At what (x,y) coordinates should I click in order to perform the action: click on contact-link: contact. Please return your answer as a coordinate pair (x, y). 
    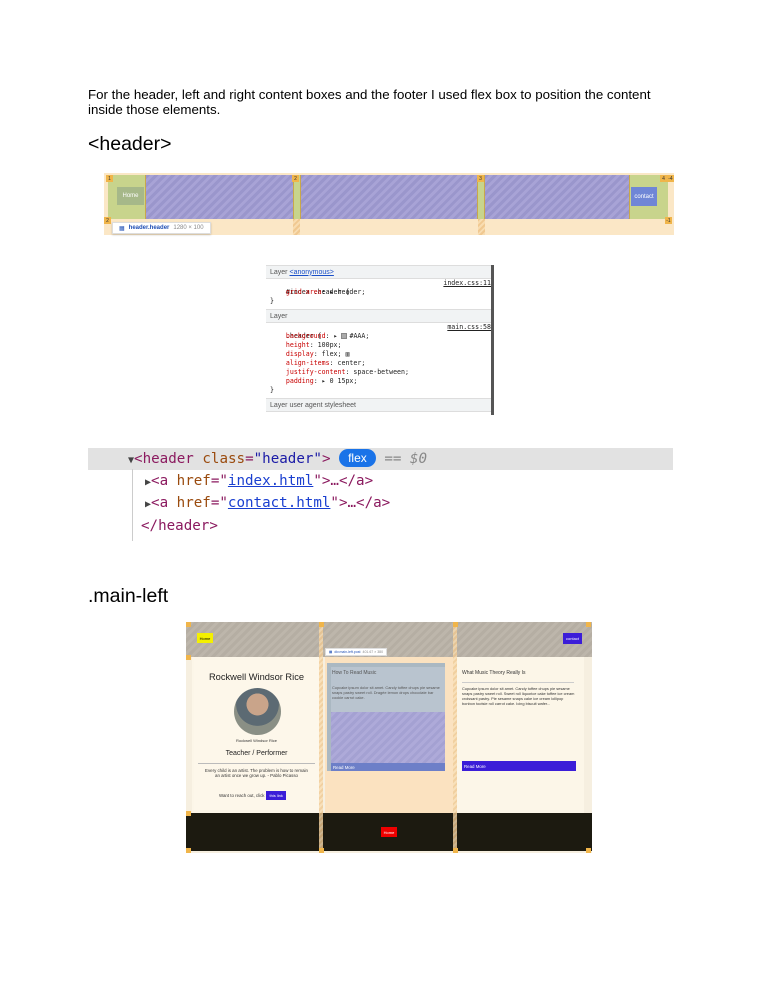
    Looking at the image, I should click on (572, 638).